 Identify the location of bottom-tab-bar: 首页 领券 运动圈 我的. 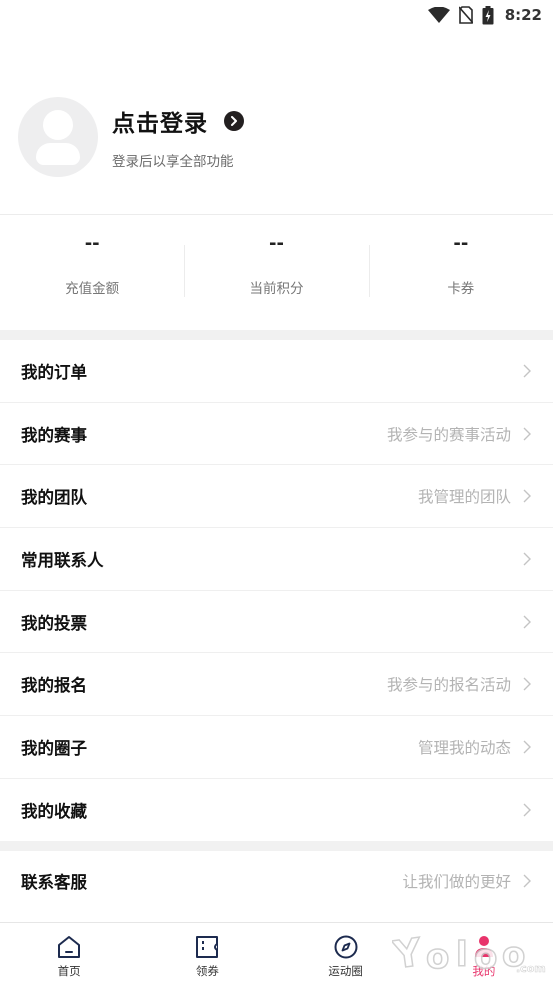
(276, 952).